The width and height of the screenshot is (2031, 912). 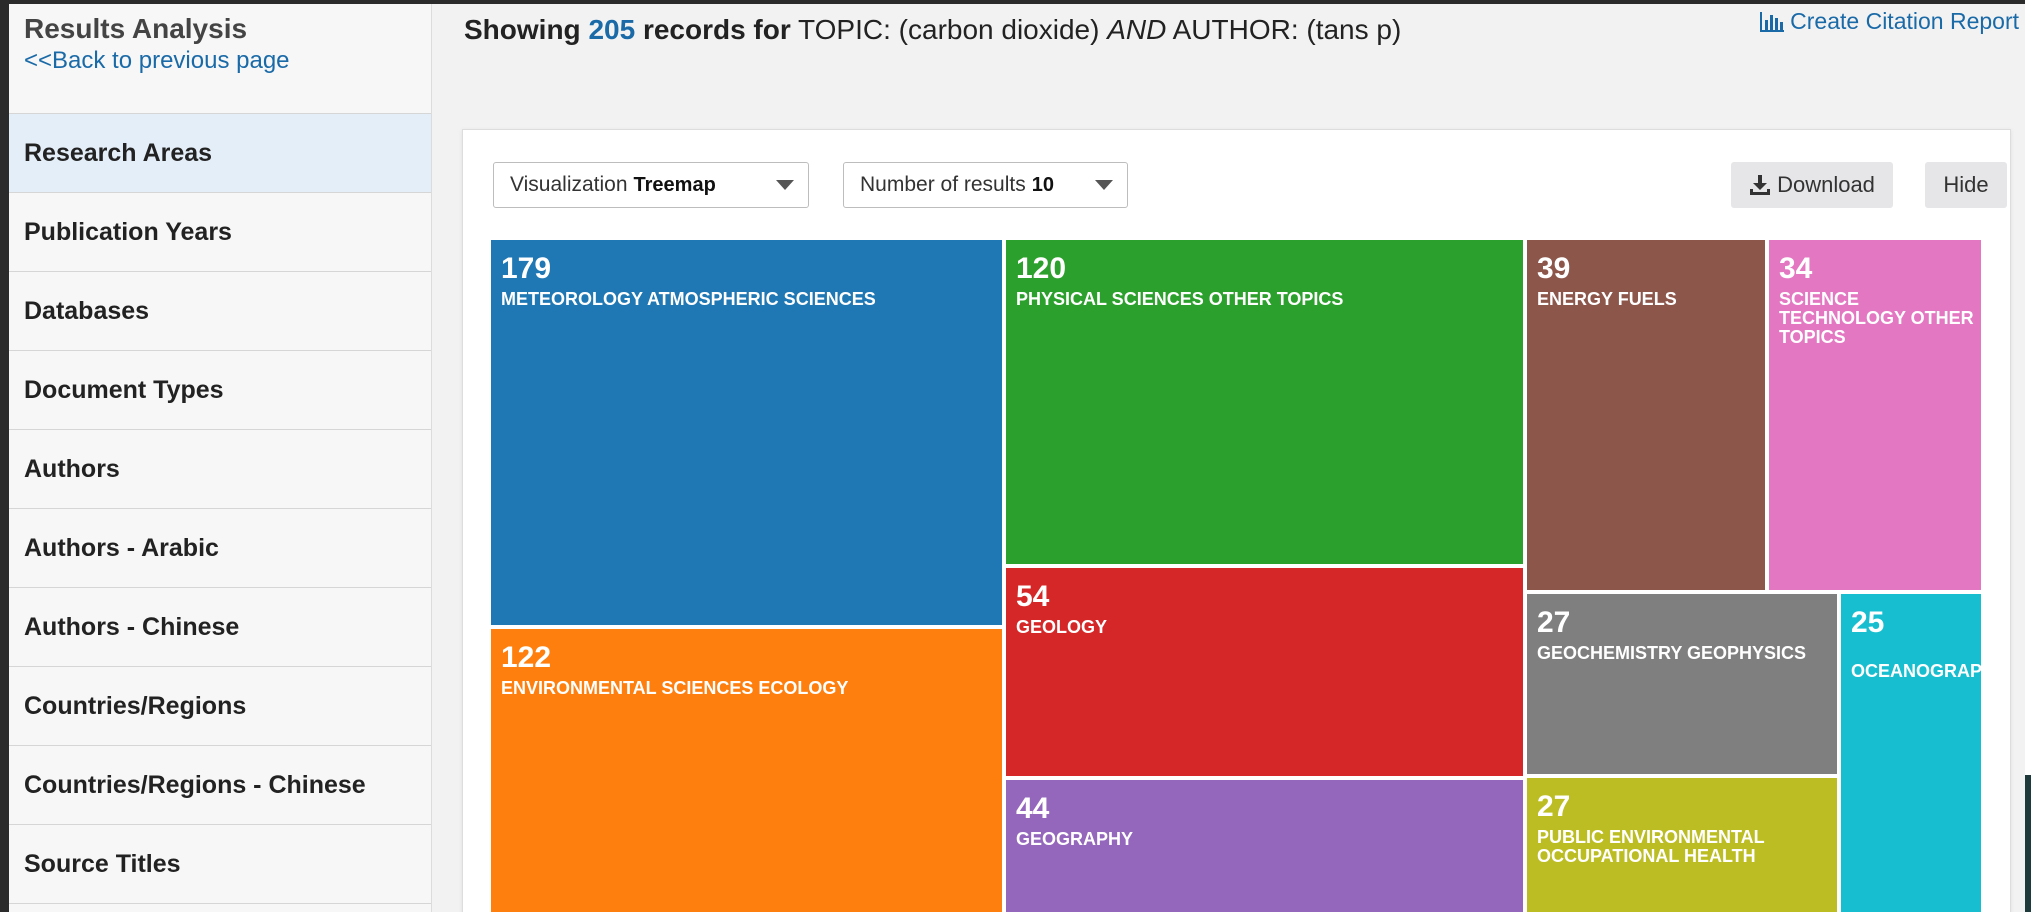 What do you see at coordinates (1554, 268) in the screenshot?
I see `tile-value: 39` at bounding box center [1554, 268].